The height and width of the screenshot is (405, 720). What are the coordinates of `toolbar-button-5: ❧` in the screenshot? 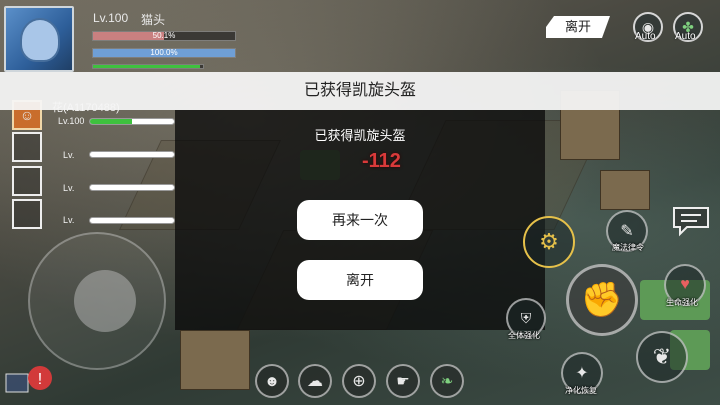 It's located at (447, 381).